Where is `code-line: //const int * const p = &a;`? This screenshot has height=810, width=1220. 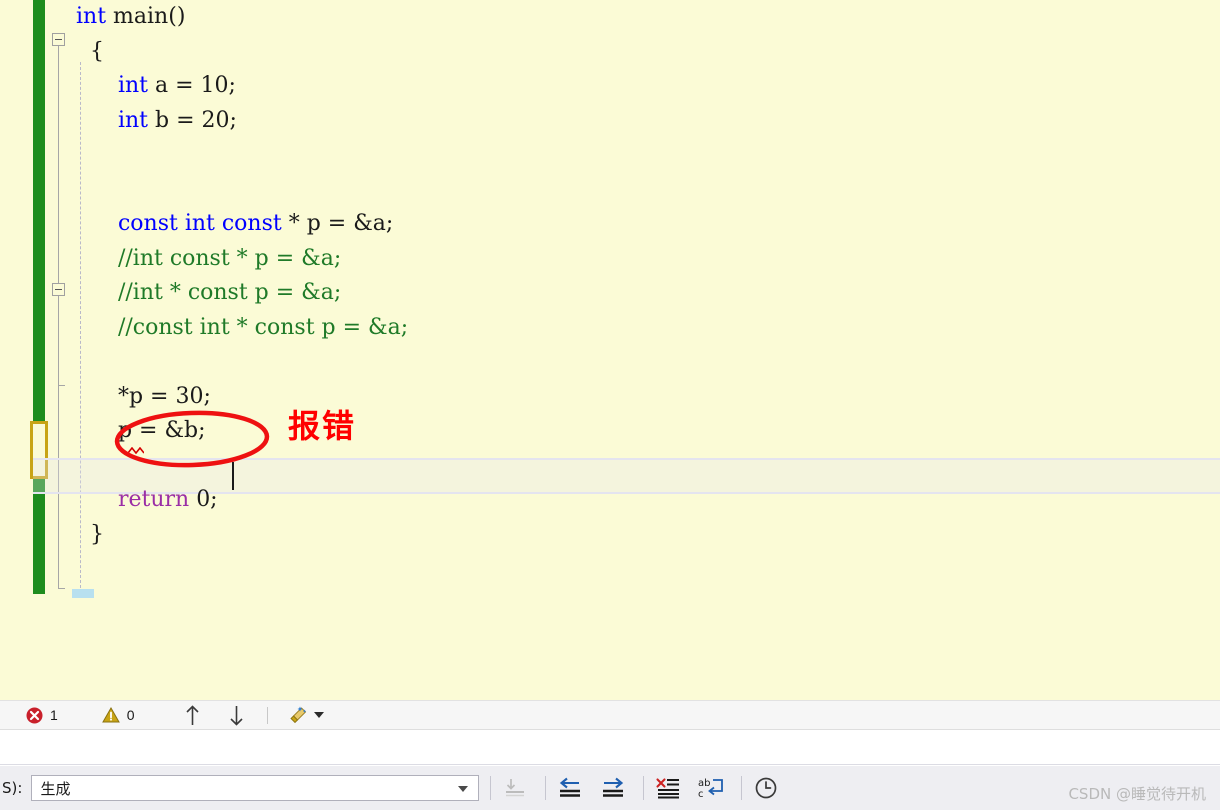 code-line: //const int * const p = &a; is located at coordinates (648, 328).